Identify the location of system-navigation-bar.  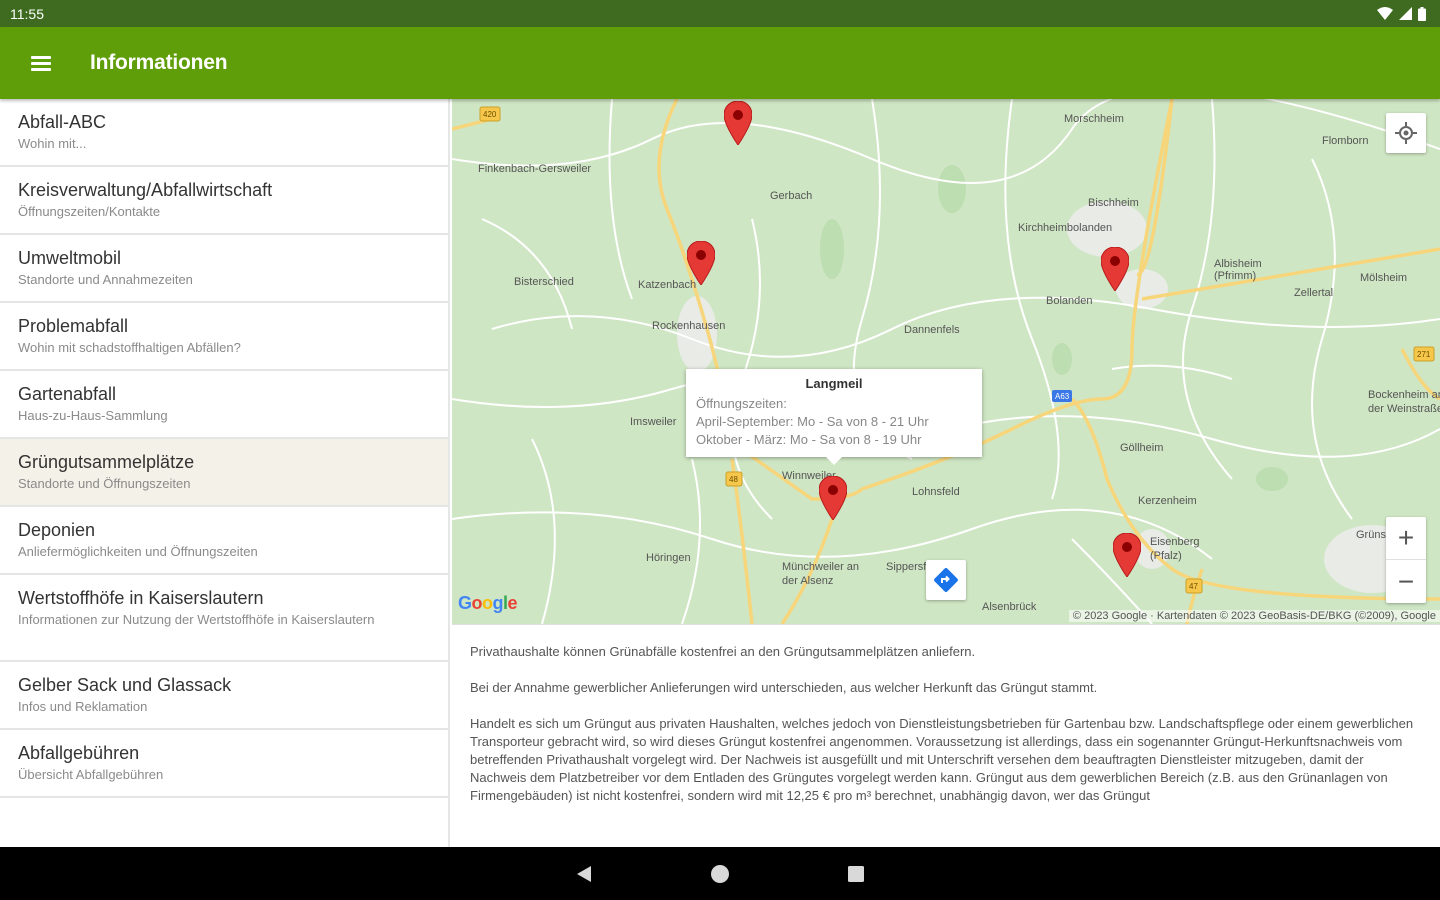
(720, 873).